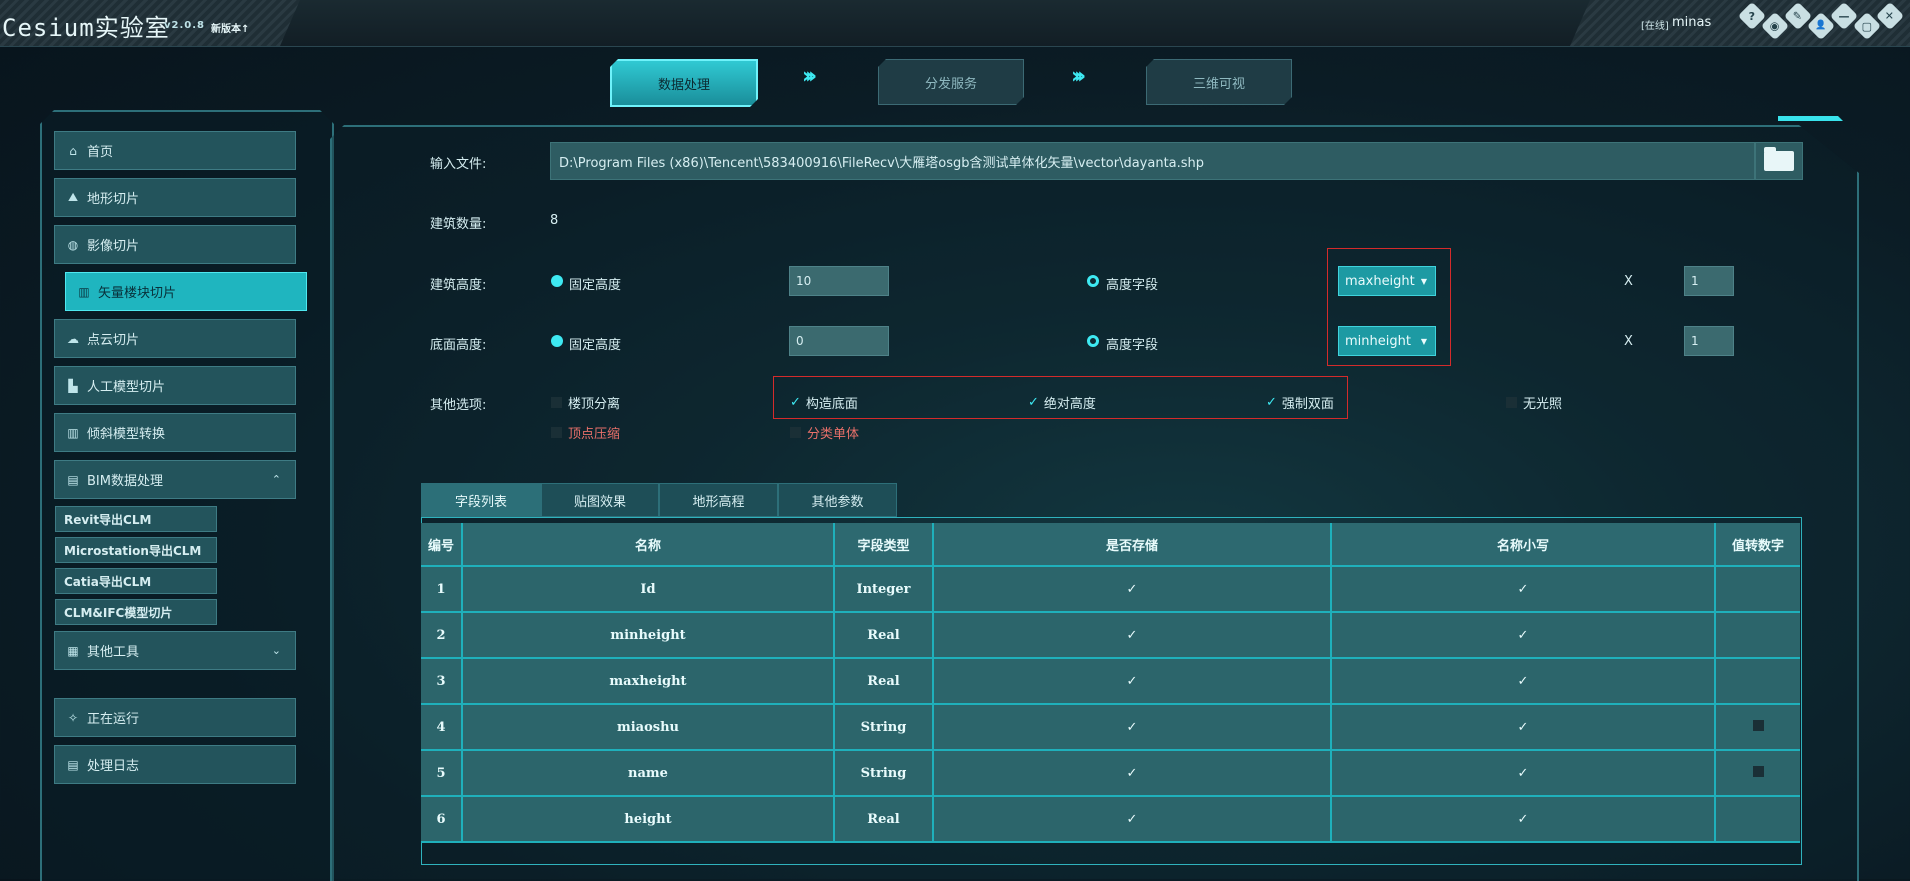 This screenshot has width=1910, height=881. What do you see at coordinates (649, 545) in the screenshot?
I see `column-header-name: 名称` at bounding box center [649, 545].